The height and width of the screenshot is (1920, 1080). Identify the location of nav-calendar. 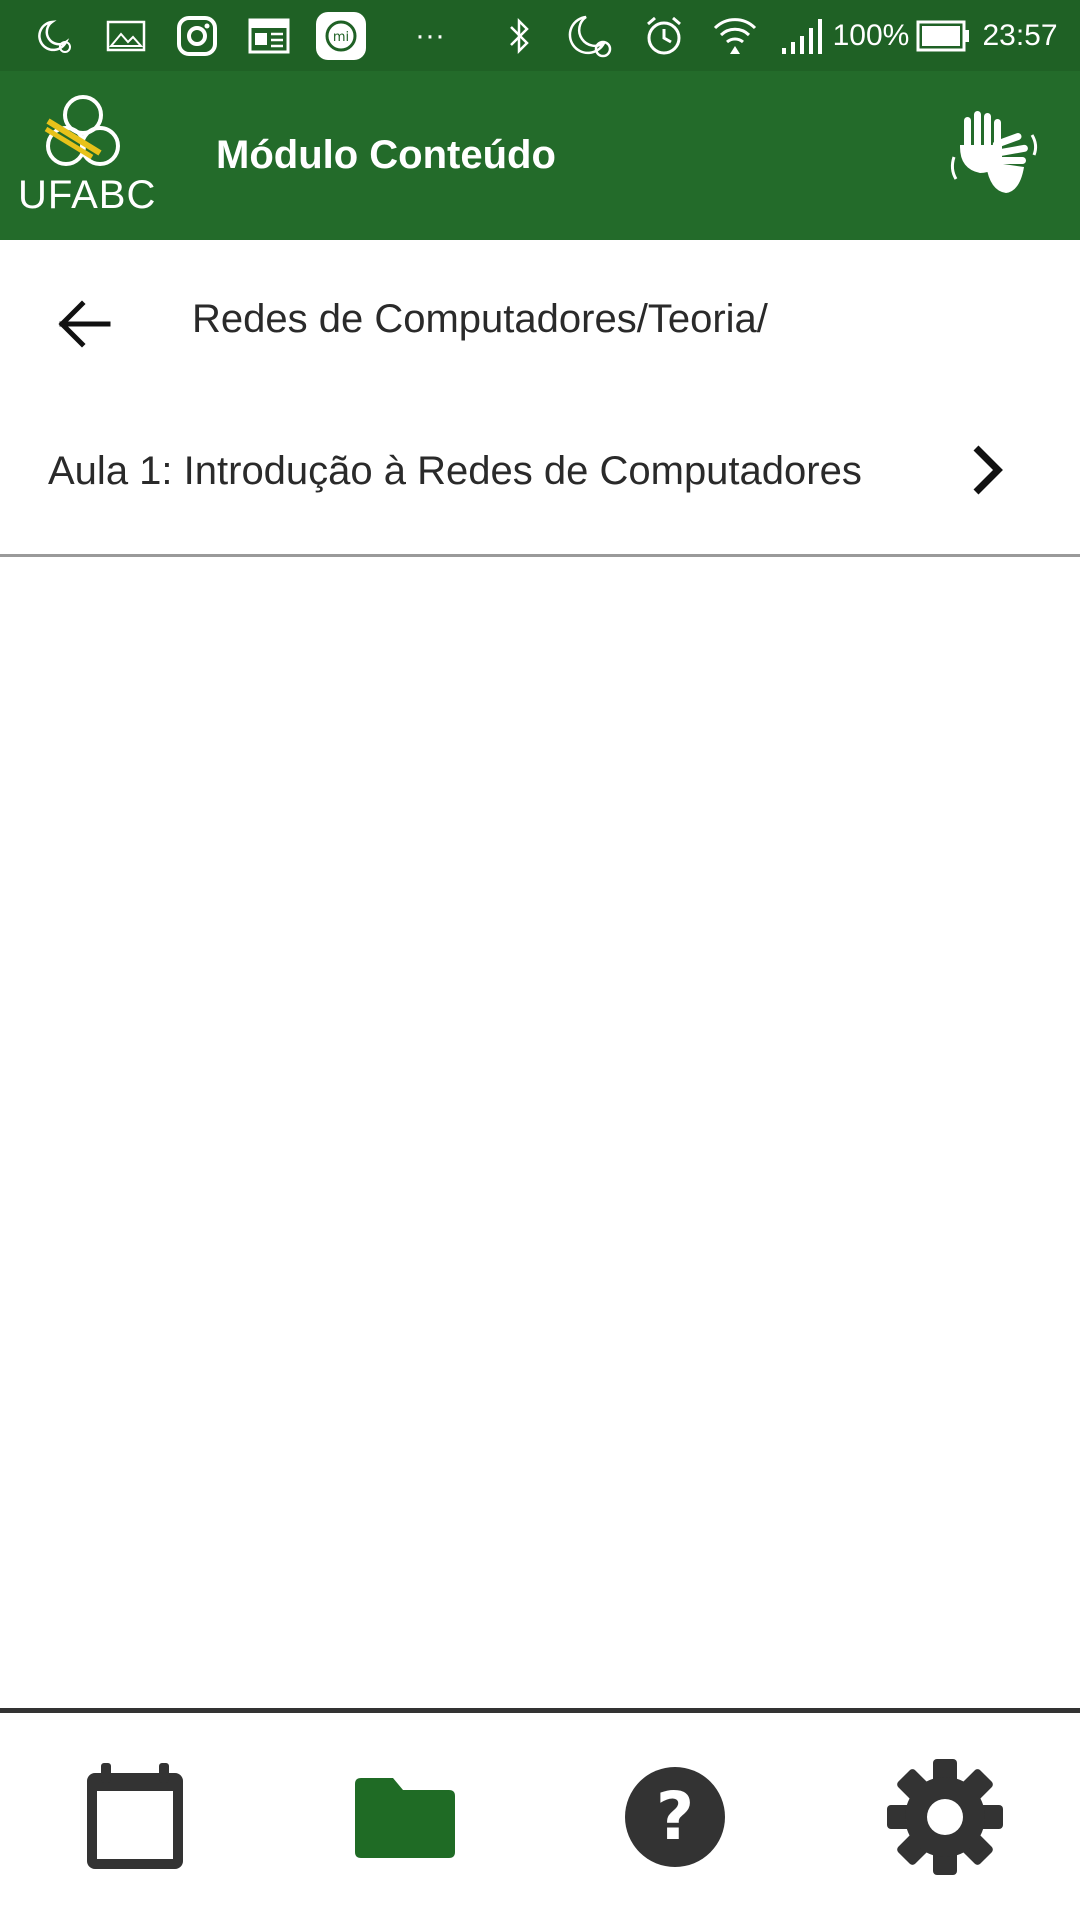
(135, 1816).